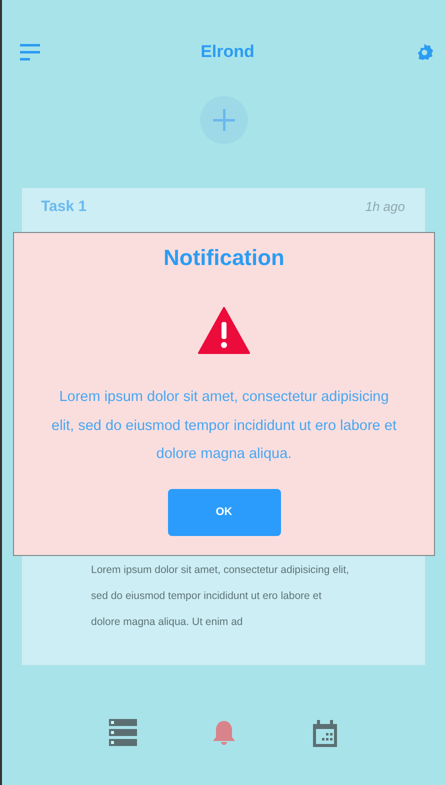 This screenshot has width=446, height=785. I want to click on settings-icon, so click(424, 52).